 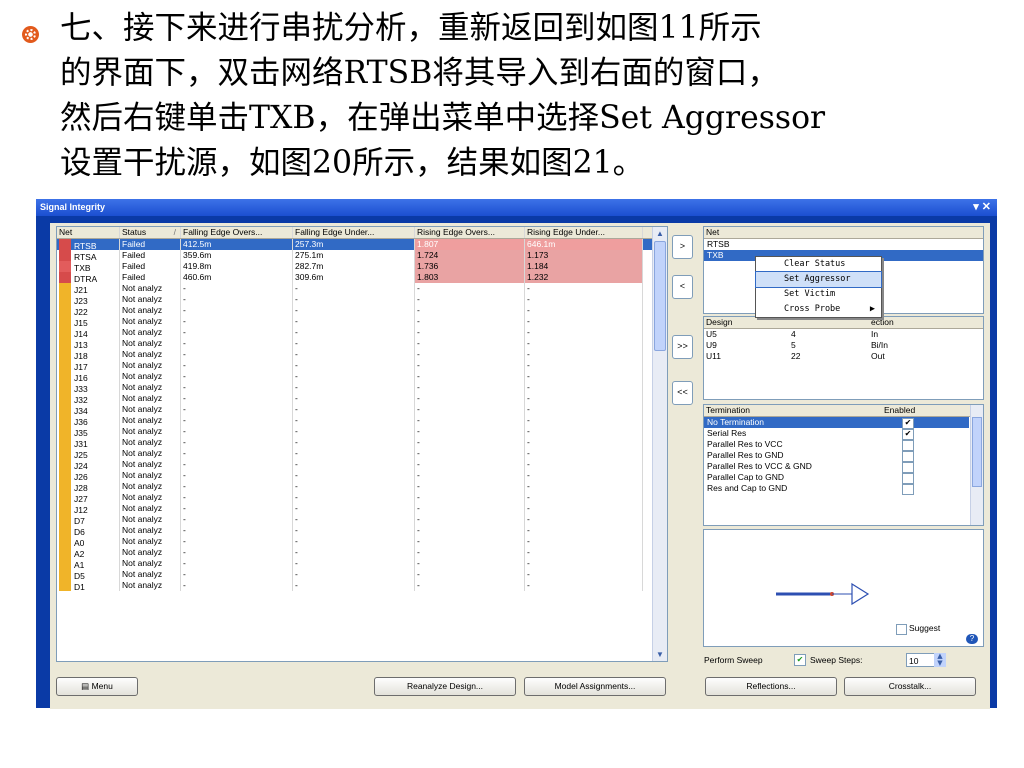 What do you see at coordinates (901, 629) in the screenshot?
I see `suggest-checkbox` at bounding box center [901, 629].